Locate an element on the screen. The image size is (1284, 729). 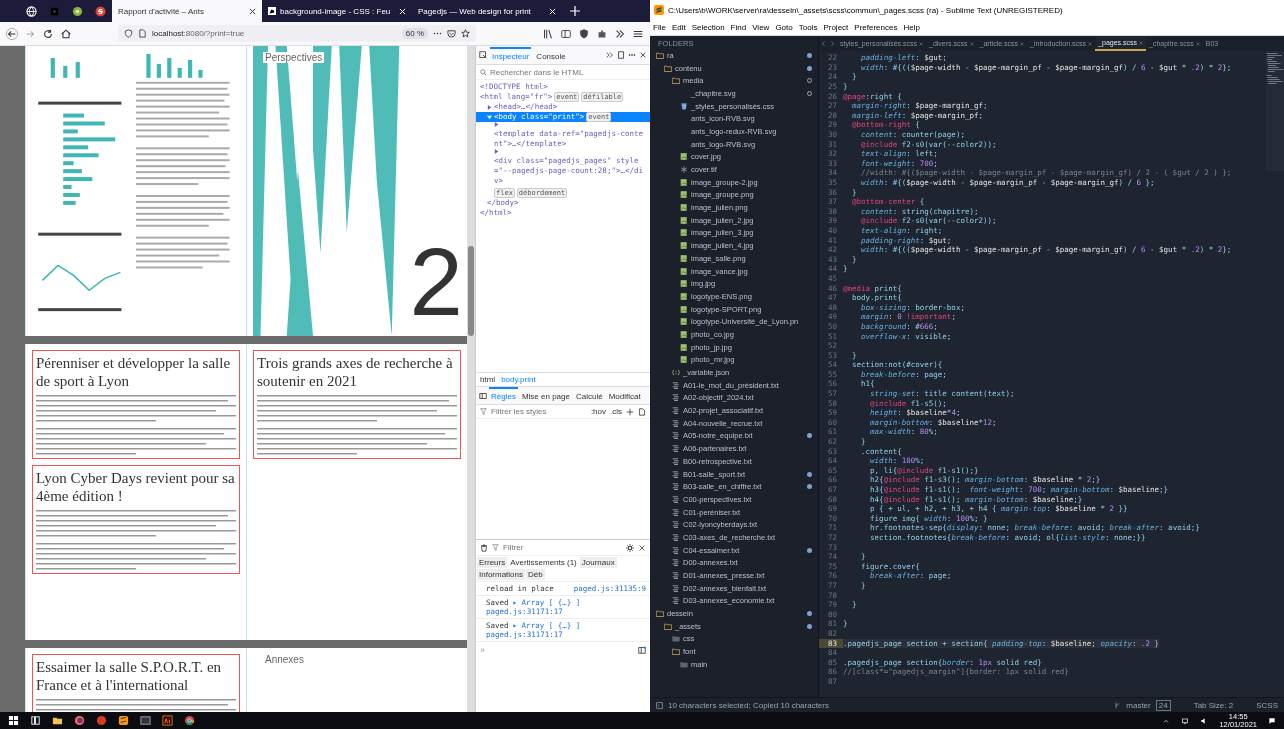
menu-item: Preferences is located at coordinates (876, 27).